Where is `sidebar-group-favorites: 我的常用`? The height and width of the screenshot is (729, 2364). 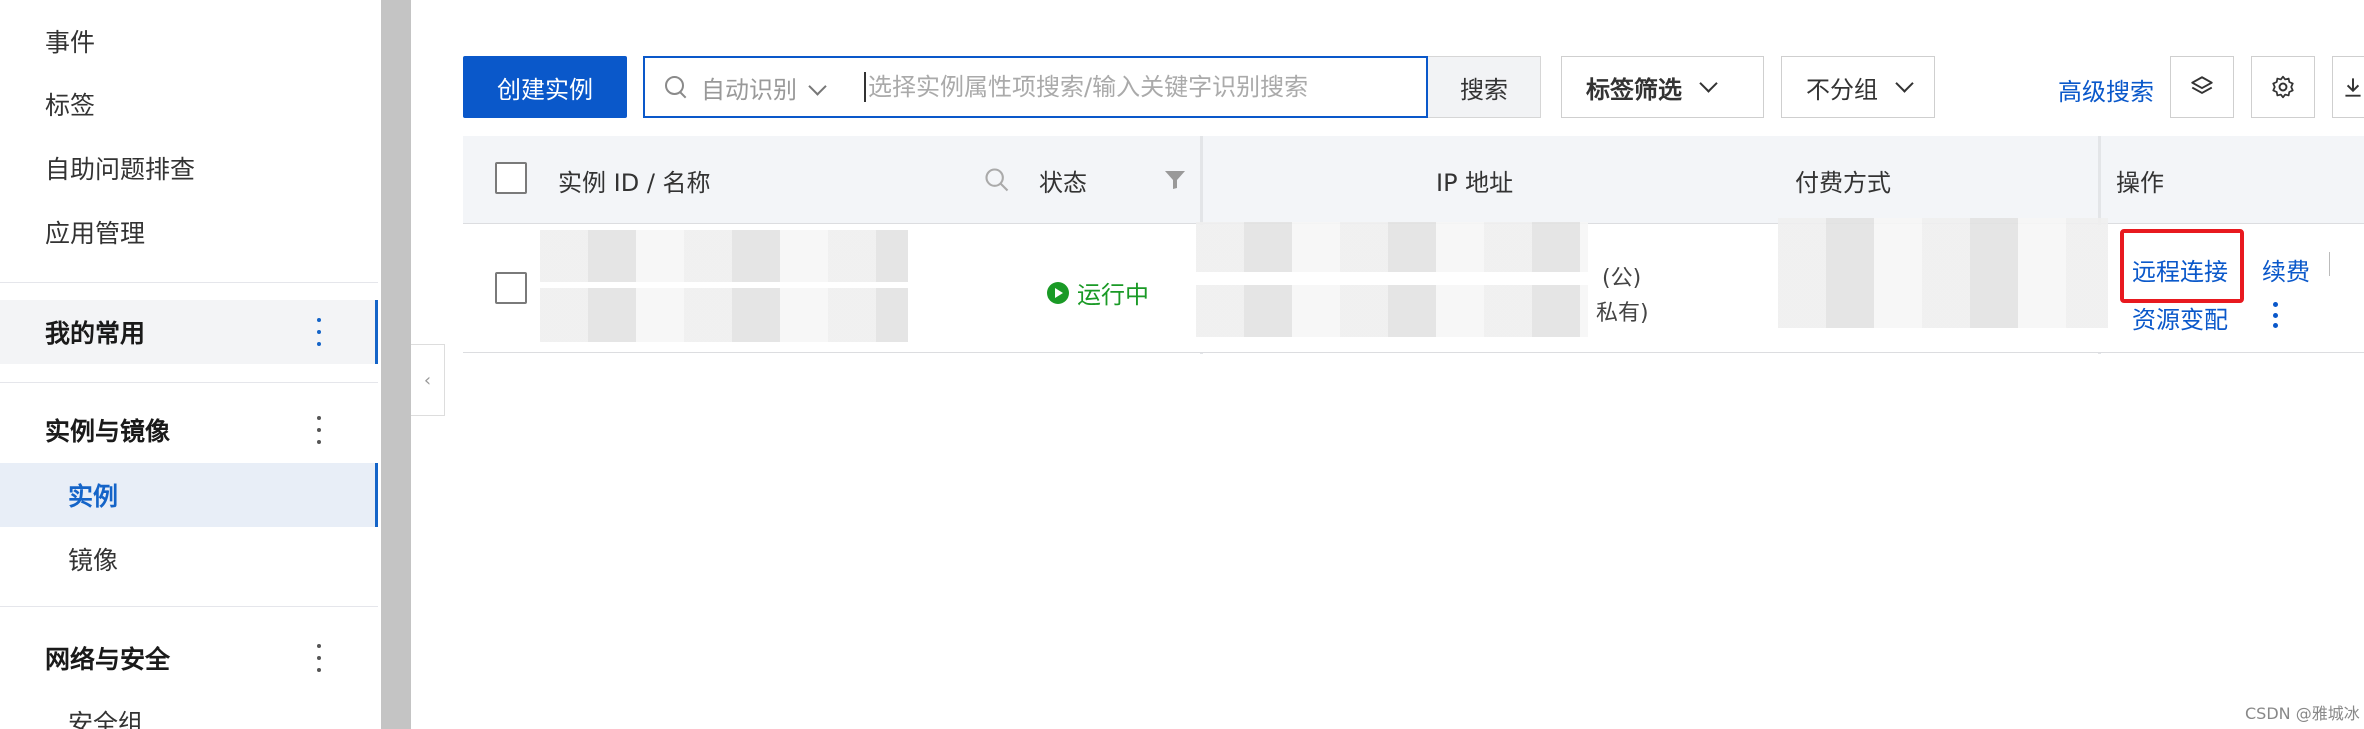
sidebar-group-favorites: 我的常用 is located at coordinates (189, 332).